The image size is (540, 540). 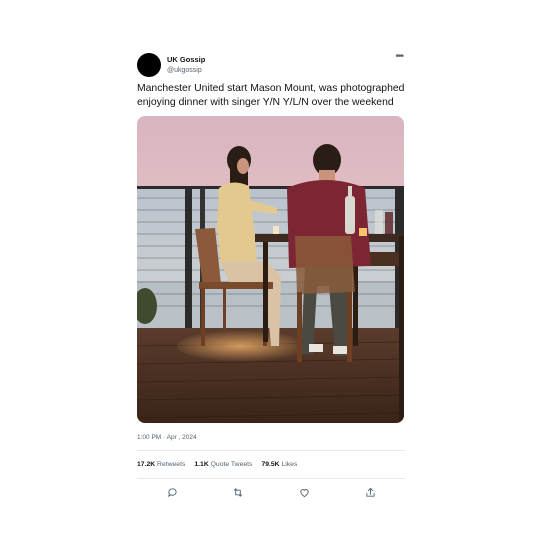 What do you see at coordinates (238, 492) in the screenshot?
I see `retweet-icon` at bounding box center [238, 492].